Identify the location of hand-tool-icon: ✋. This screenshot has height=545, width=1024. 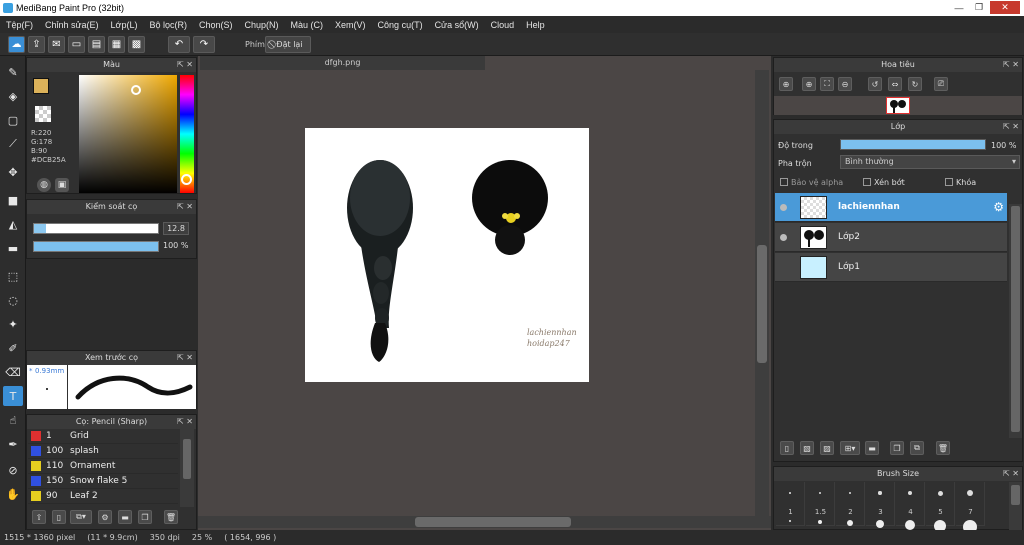
(13, 494).